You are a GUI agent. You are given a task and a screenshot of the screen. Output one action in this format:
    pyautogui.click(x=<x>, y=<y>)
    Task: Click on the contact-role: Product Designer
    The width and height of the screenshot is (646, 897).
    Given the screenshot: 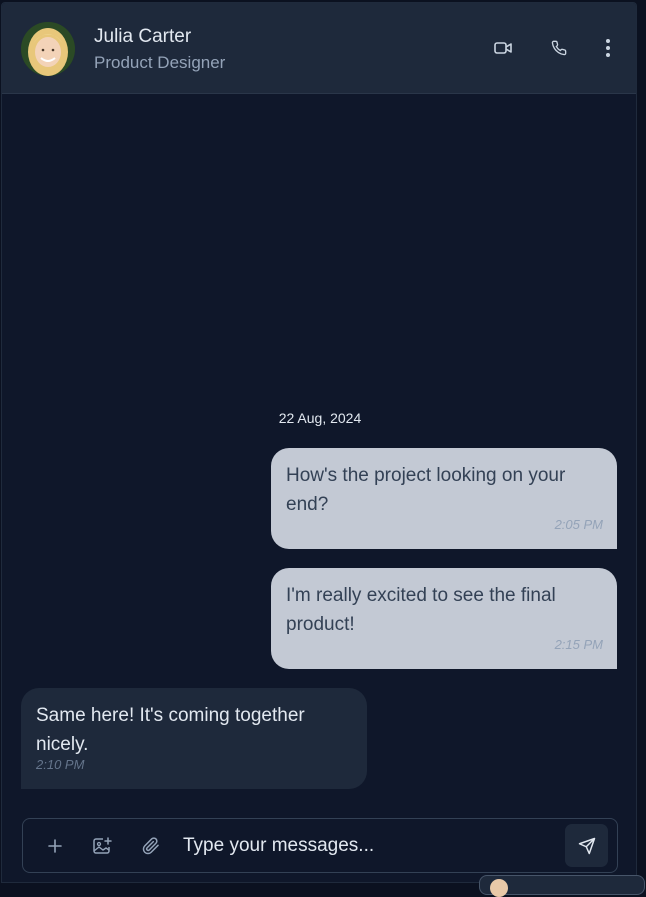 What is the action you would take?
    pyautogui.click(x=160, y=62)
    